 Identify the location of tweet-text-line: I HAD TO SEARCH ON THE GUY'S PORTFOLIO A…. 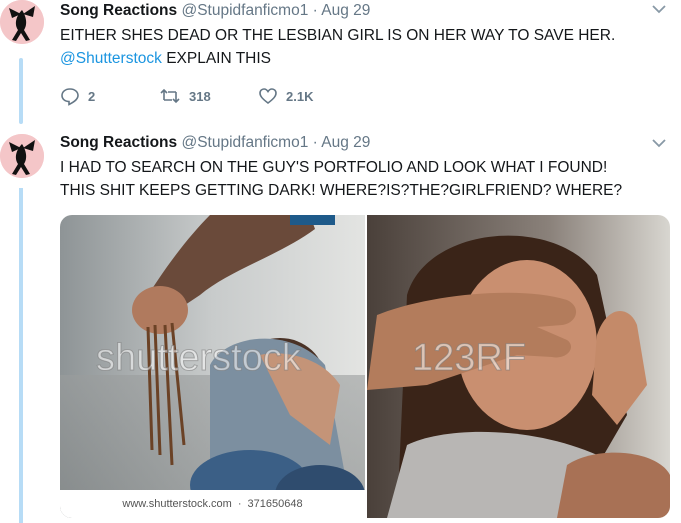
(334, 167).